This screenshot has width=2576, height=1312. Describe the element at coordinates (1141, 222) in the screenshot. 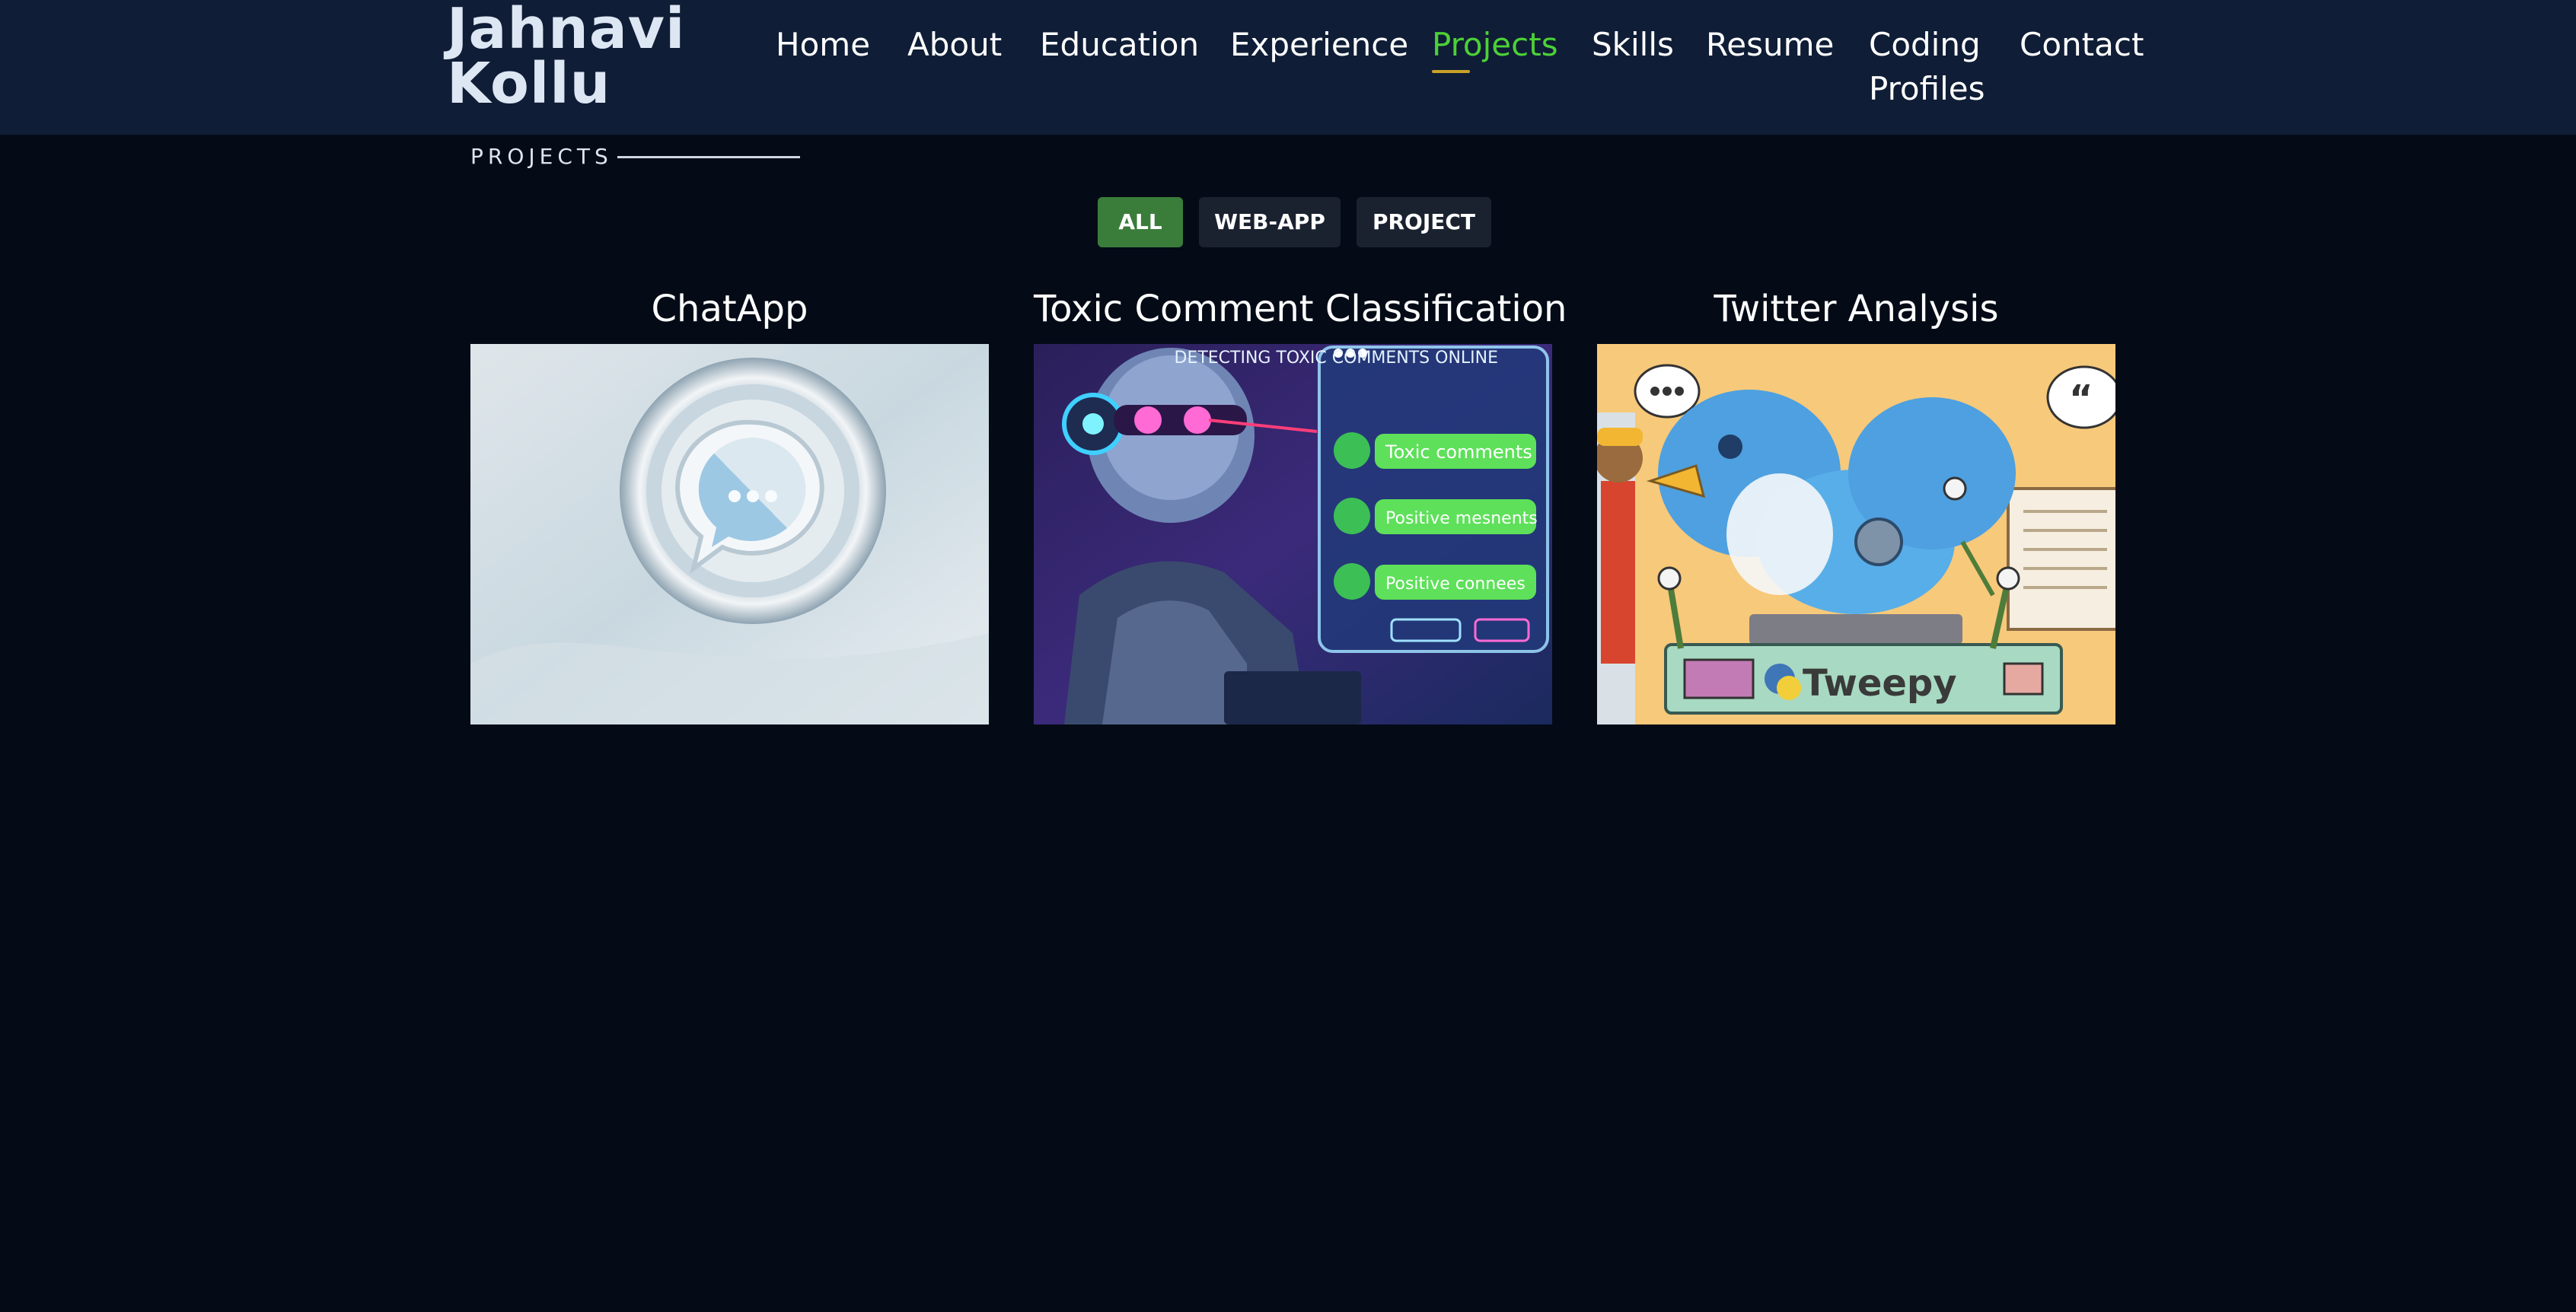

I see `filter-all-button: ALL` at that location.